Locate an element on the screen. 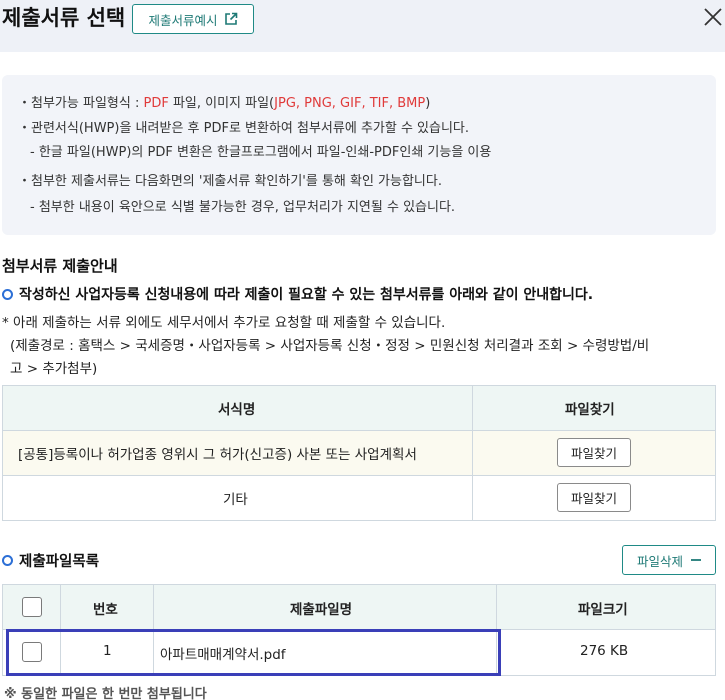 This screenshot has height=700, width=725. dash: - is located at coordinates (32, 152).